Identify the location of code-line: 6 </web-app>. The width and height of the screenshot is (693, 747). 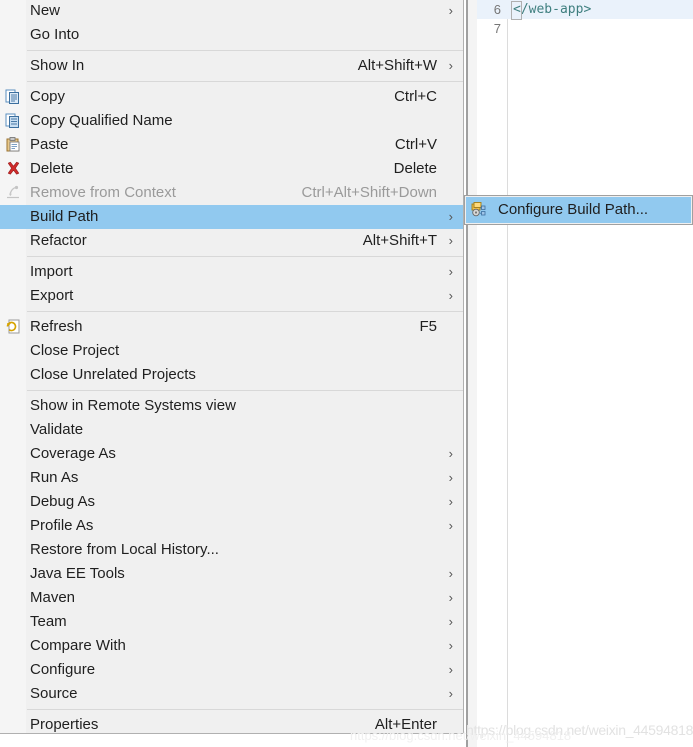
(585, 9).